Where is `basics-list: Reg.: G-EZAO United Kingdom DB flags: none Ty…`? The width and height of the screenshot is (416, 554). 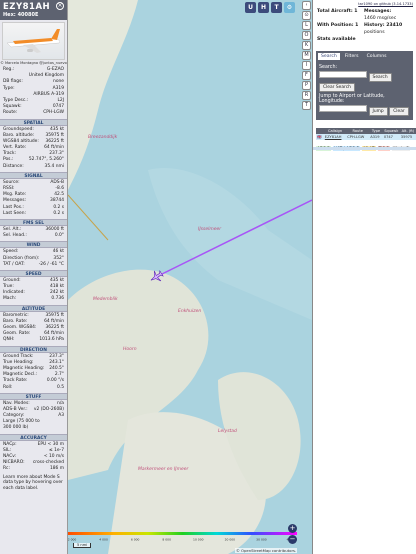
basics-list: Reg.: G-EZAO United Kingdom DB flags: none Ty… is located at coordinates (33, 92).